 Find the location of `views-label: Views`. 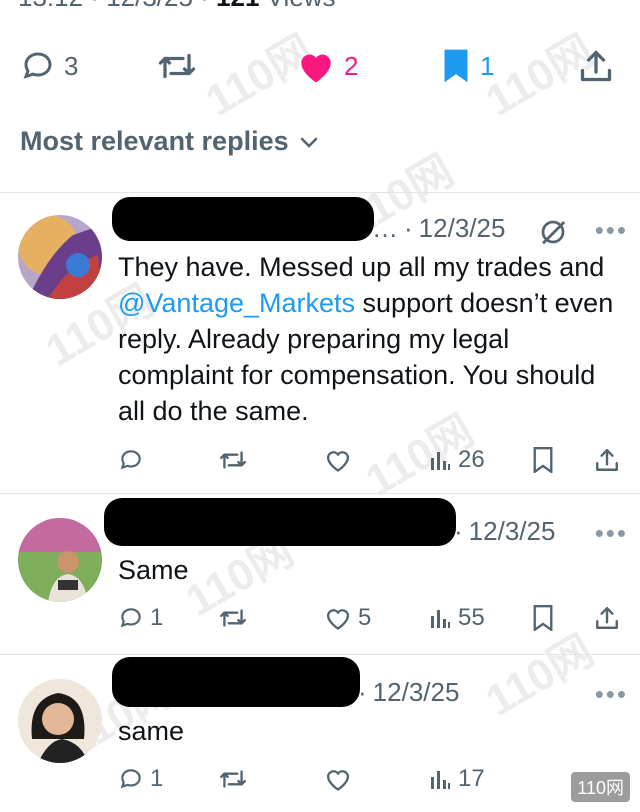

views-label: Views is located at coordinates (301, 6).